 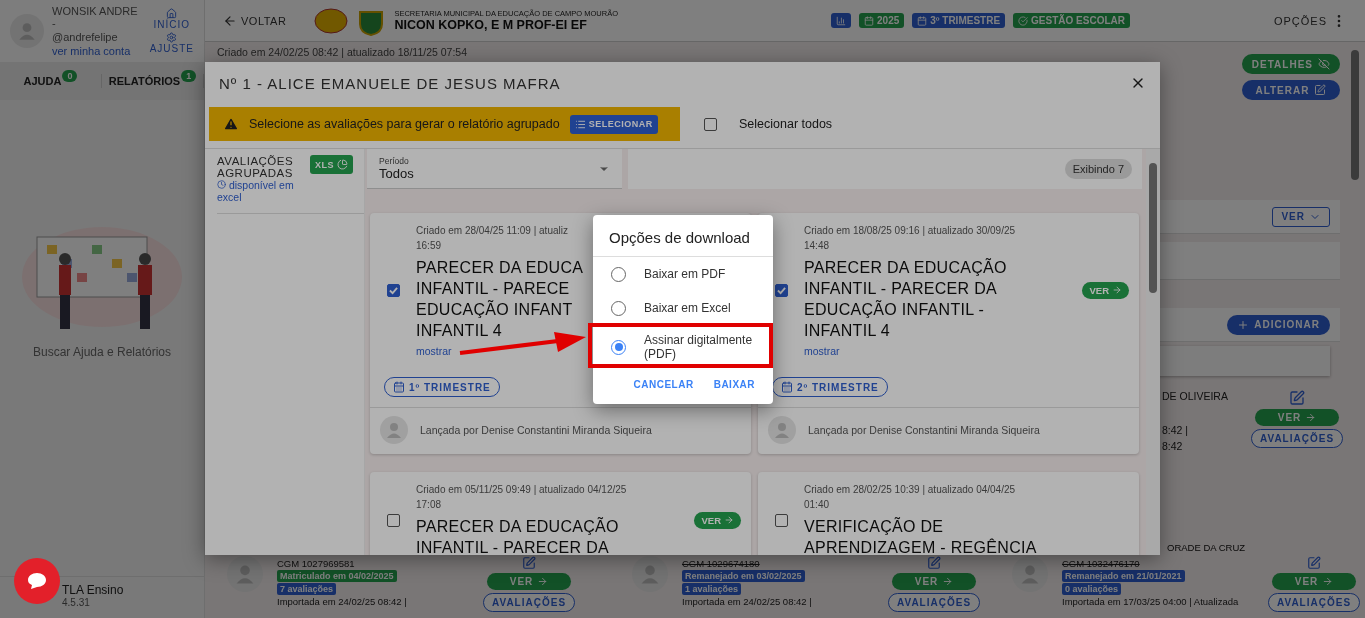 What do you see at coordinates (1290, 90) in the screenshot?
I see `record-action-button: ALTERAR` at bounding box center [1290, 90].